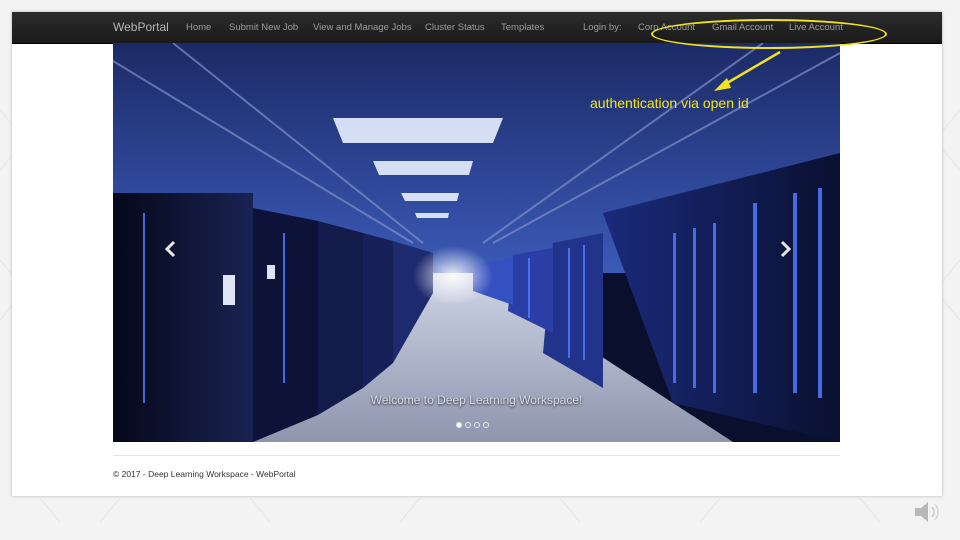  What do you see at coordinates (785, 249) in the screenshot?
I see `chevron-right-icon` at bounding box center [785, 249].